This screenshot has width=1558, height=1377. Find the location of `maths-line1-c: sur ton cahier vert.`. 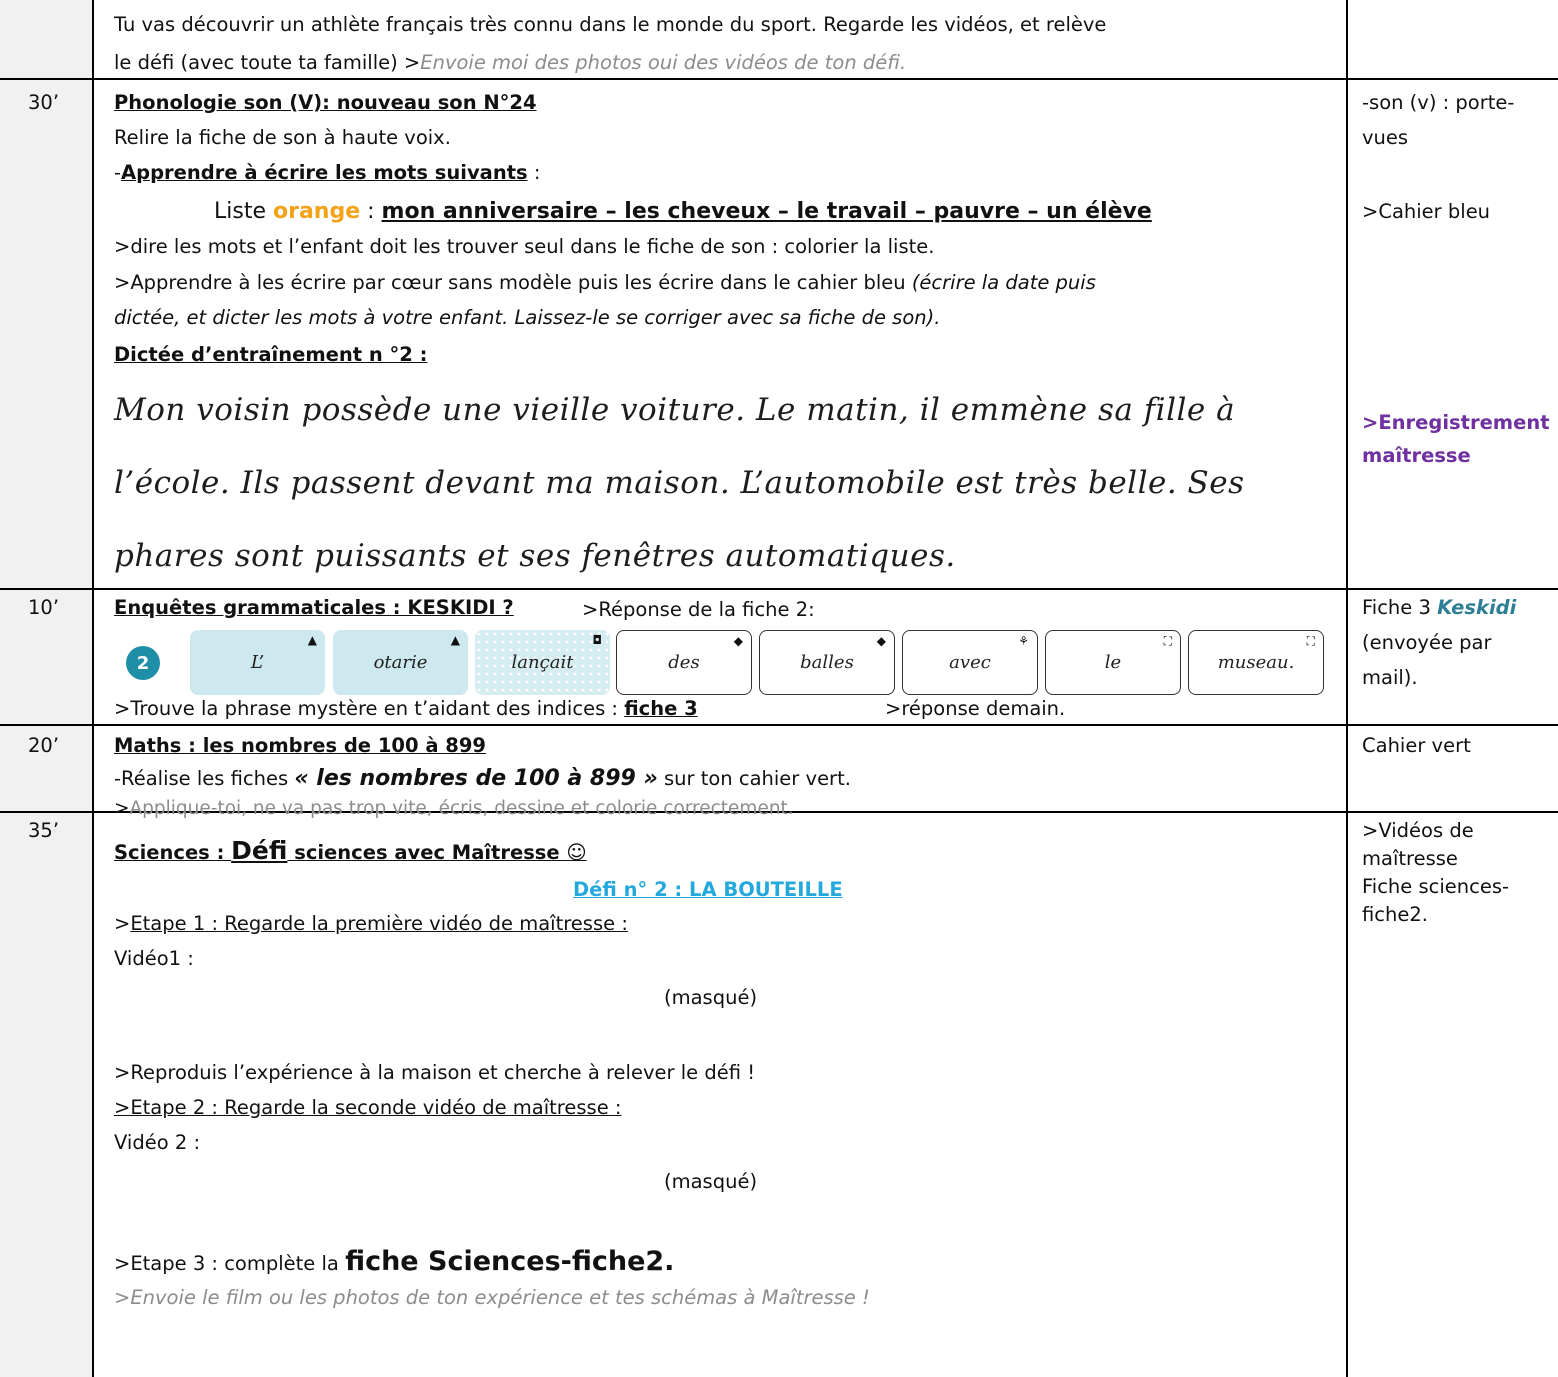

maths-line1-c: sur ton cahier vert. is located at coordinates (754, 778).